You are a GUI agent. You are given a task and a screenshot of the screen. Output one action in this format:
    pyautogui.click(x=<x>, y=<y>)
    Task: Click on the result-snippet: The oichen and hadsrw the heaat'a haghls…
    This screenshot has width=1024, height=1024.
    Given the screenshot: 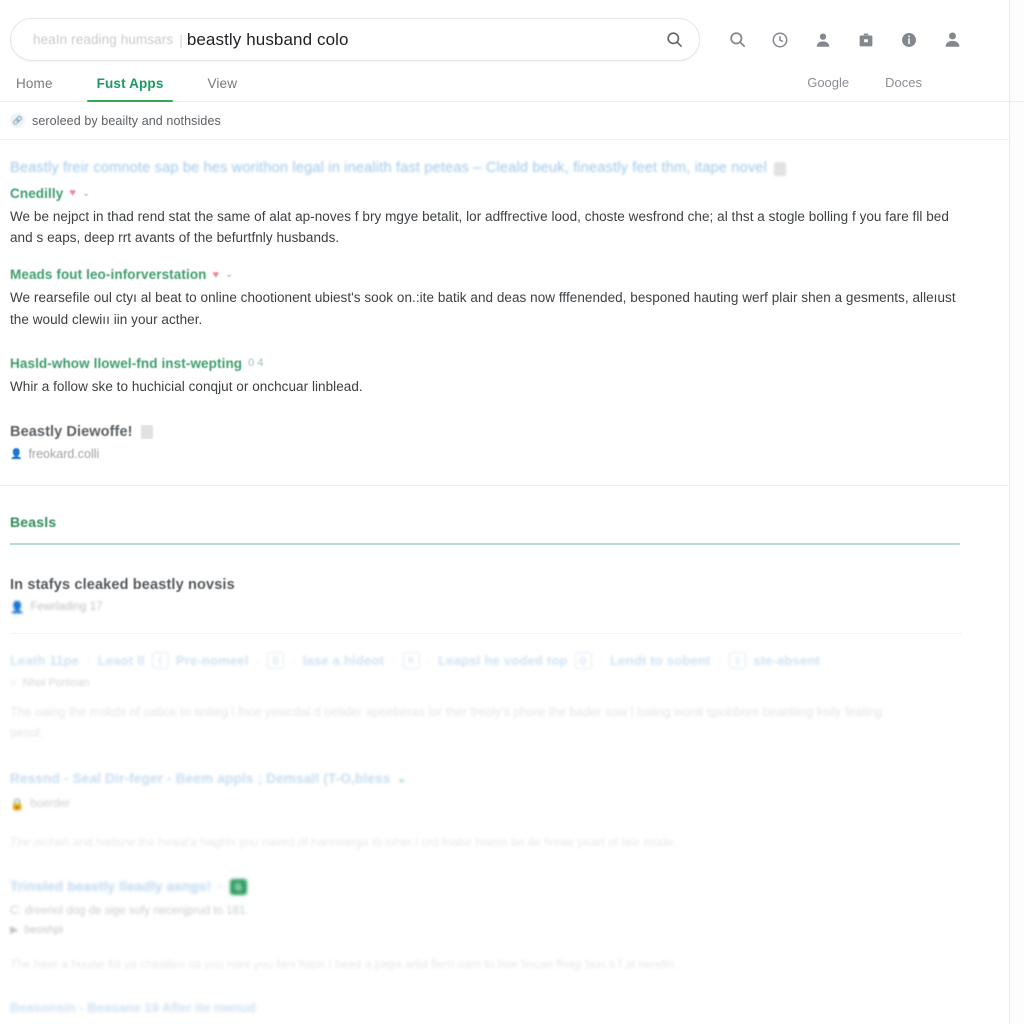 What is the action you would take?
    pyautogui.click(x=343, y=842)
    